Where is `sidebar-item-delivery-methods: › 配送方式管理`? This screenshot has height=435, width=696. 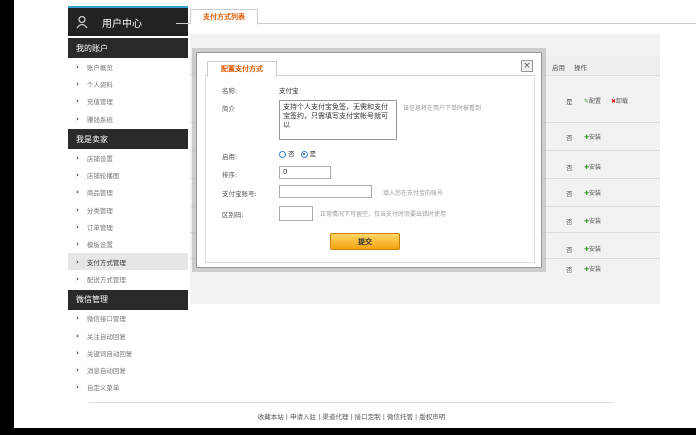
sidebar-item-delivery-methods: › 配送方式管理 is located at coordinates (128, 278).